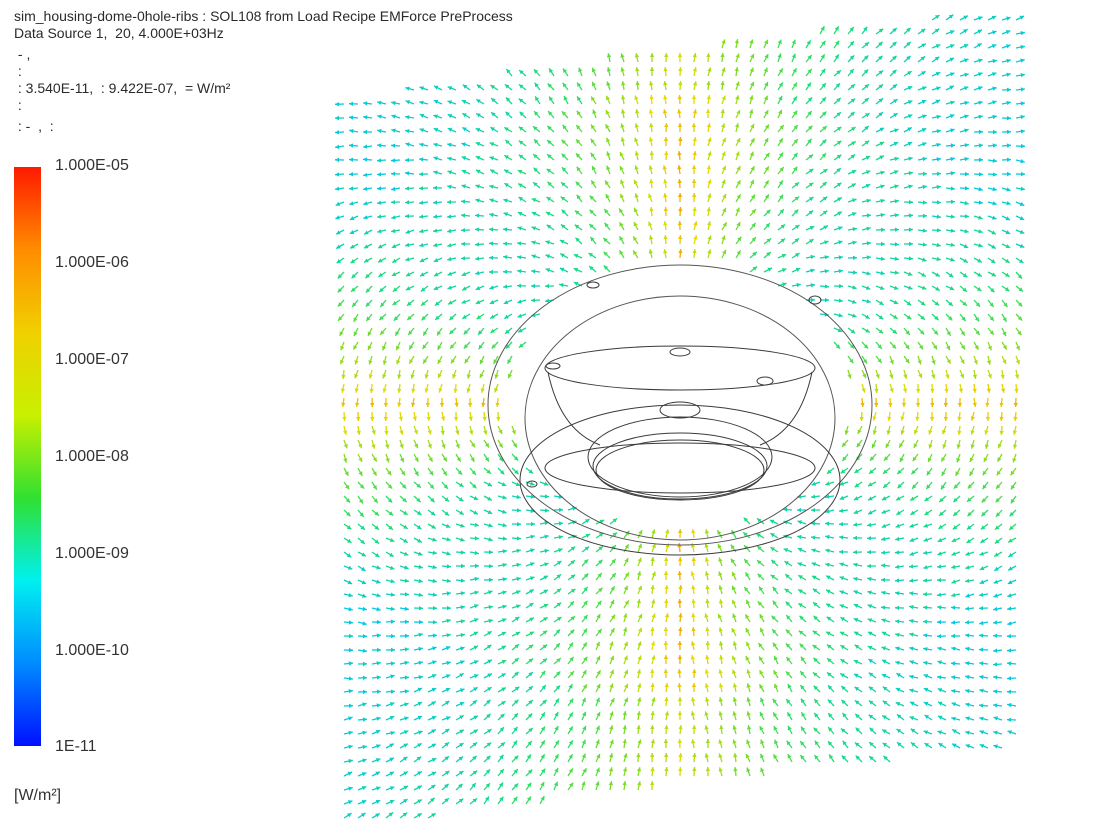  What do you see at coordinates (76, 746) in the screenshot?
I see `scale-tick-label: 1E-11` at bounding box center [76, 746].